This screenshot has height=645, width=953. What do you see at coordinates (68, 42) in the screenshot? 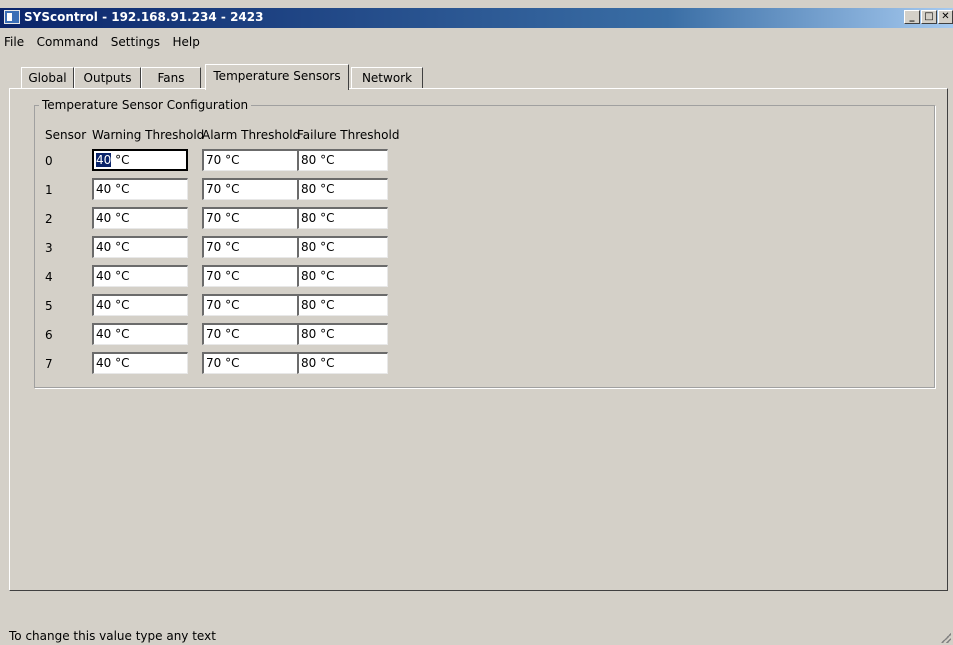
I see `menu-command: Command` at bounding box center [68, 42].